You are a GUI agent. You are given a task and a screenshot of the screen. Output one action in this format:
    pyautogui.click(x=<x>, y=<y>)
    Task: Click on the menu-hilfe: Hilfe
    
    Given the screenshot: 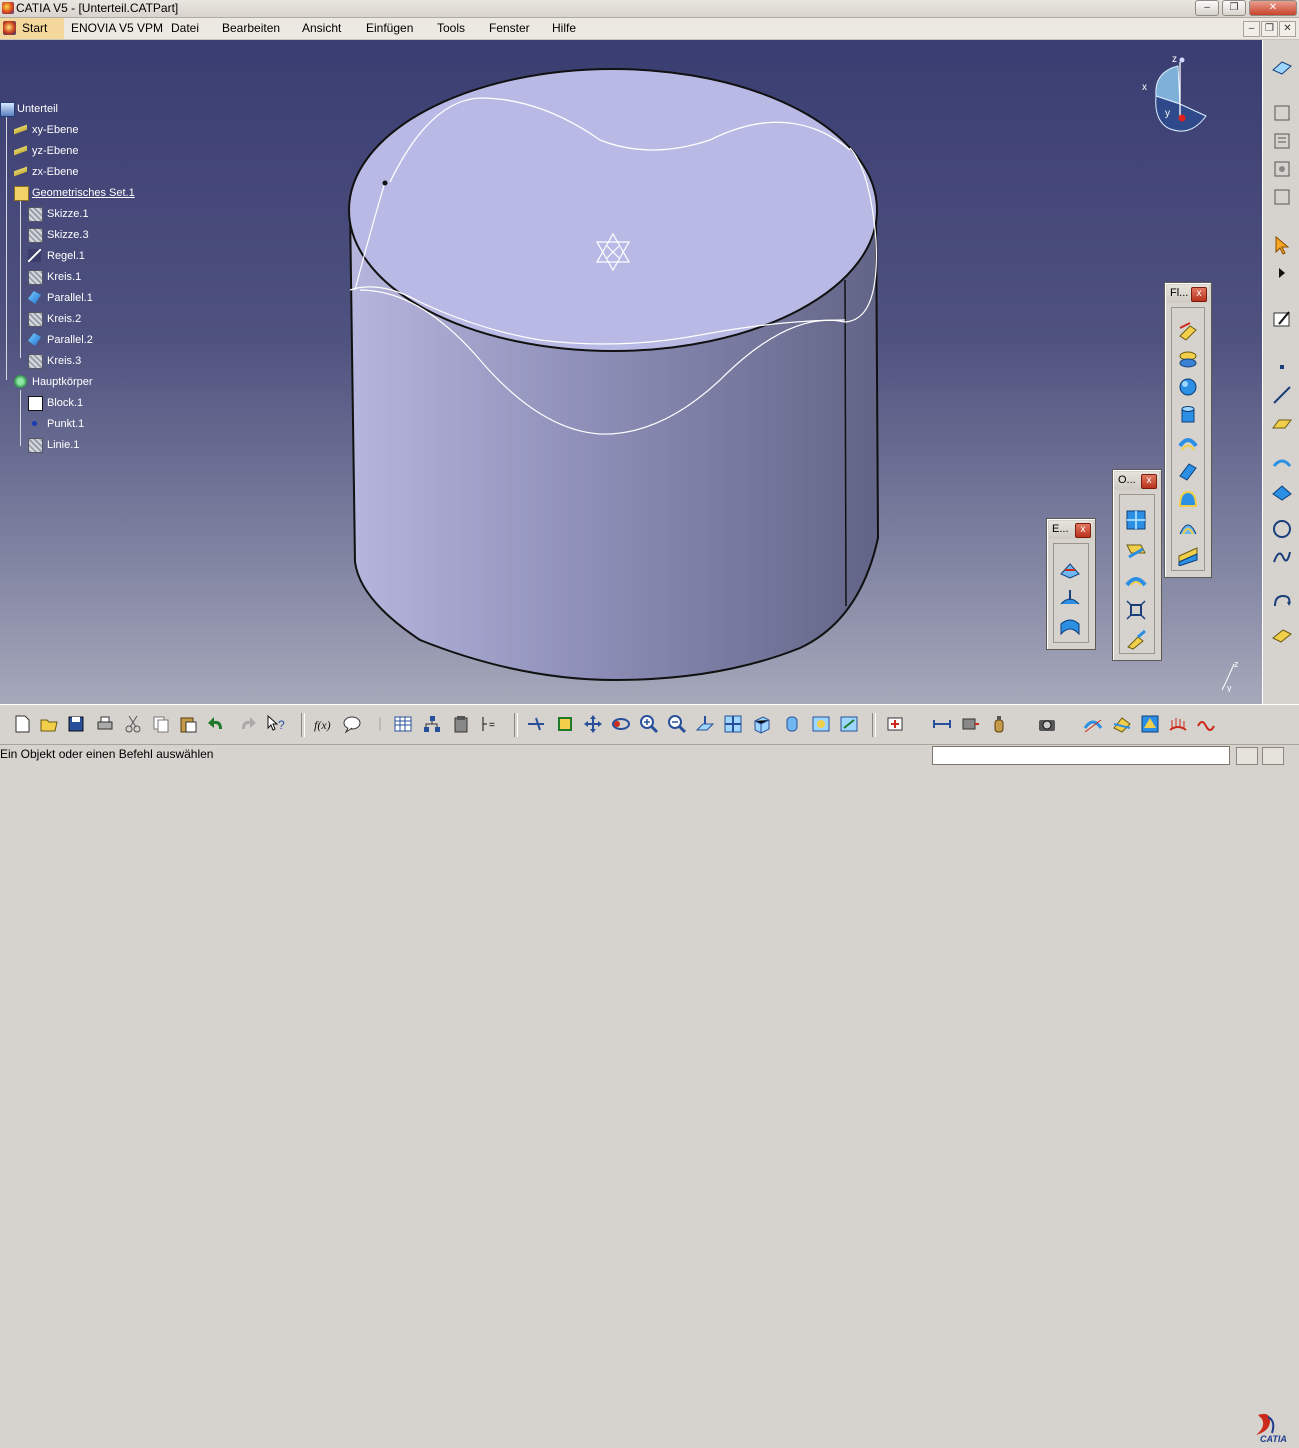 What is the action you would take?
    pyautogui.click(x=564, y=28)
    